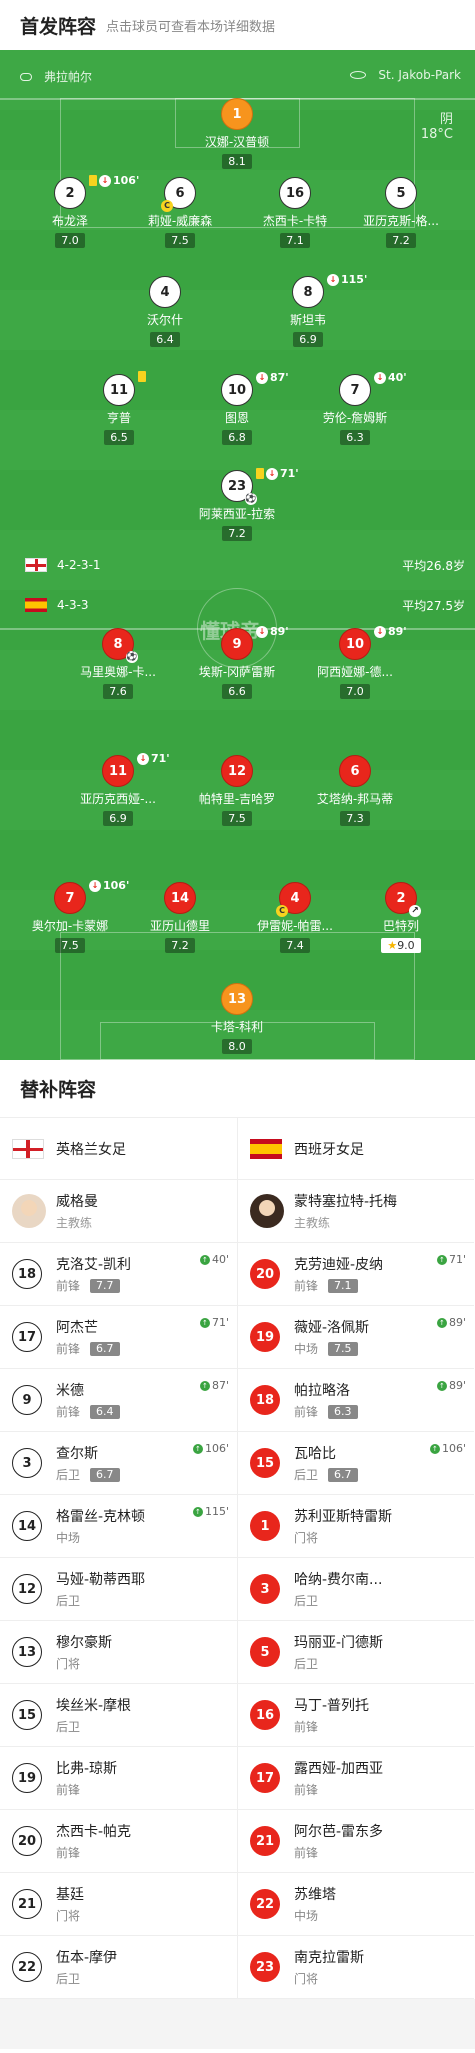 The image size is (475, 2053). What do you see at coordinates (118, 789) in the screenshot?
I see `player-away-11: 11 ↓ 71' 亚历克西娅-... 6.9` at bounding box center [118, 789].